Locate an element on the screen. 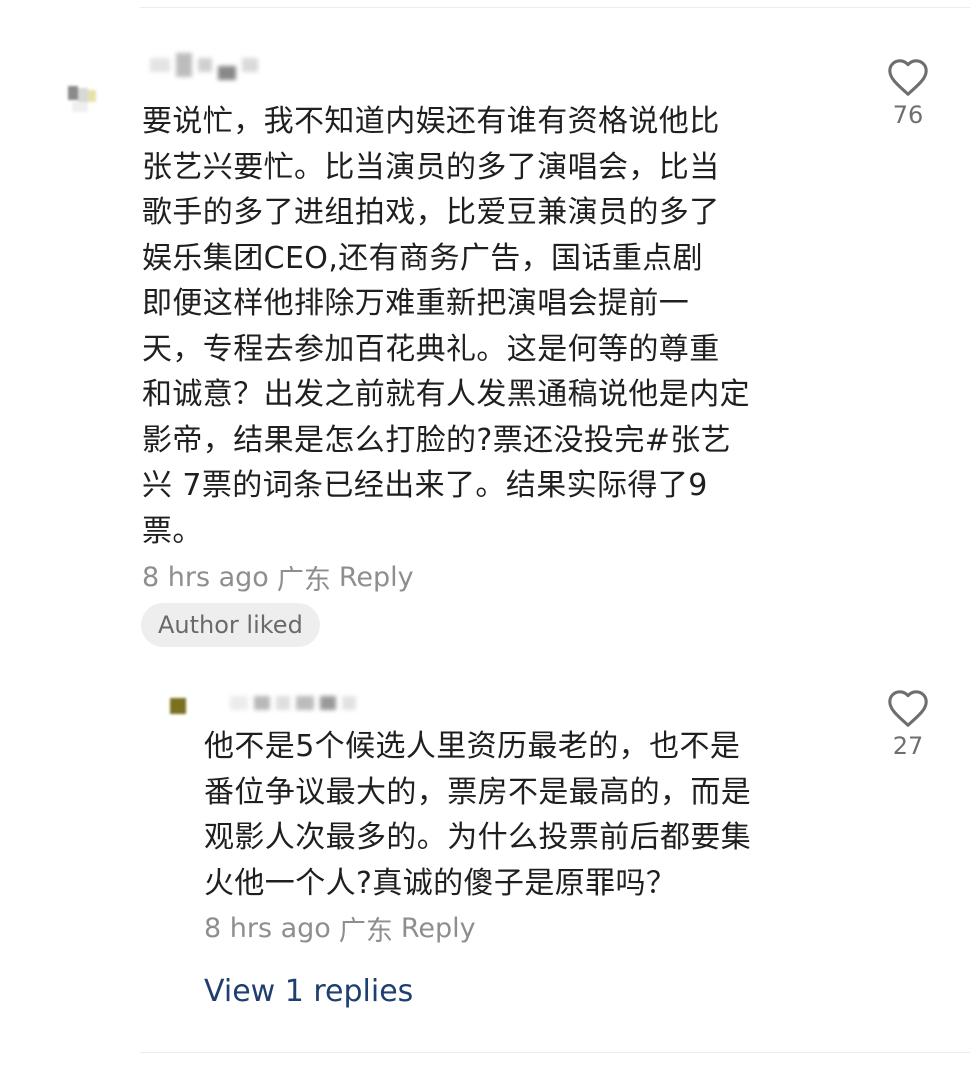  like-button: 76 is located at coordinates (908, 93).